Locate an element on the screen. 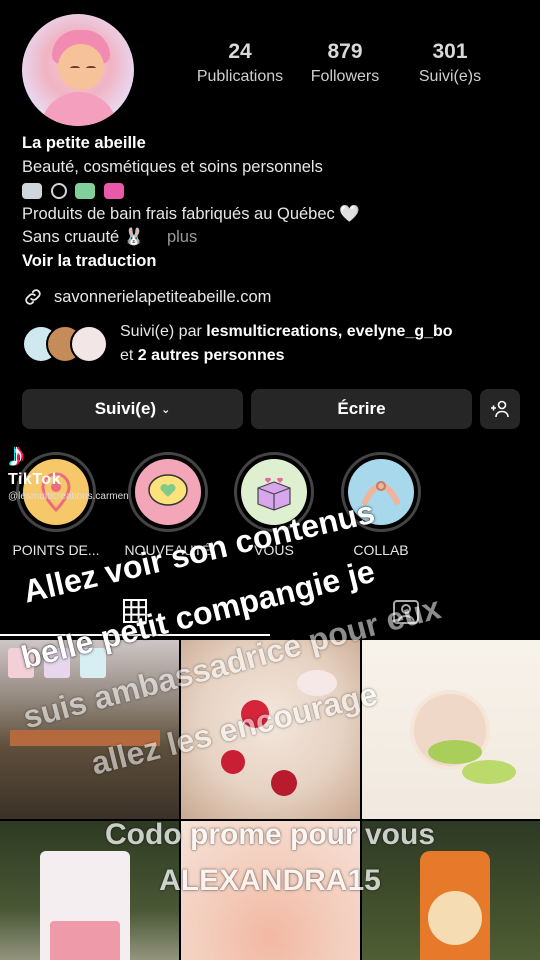 The width and height of the screenshot is (540, 960). chat-heart-icon is located at coordinates (168, 490).